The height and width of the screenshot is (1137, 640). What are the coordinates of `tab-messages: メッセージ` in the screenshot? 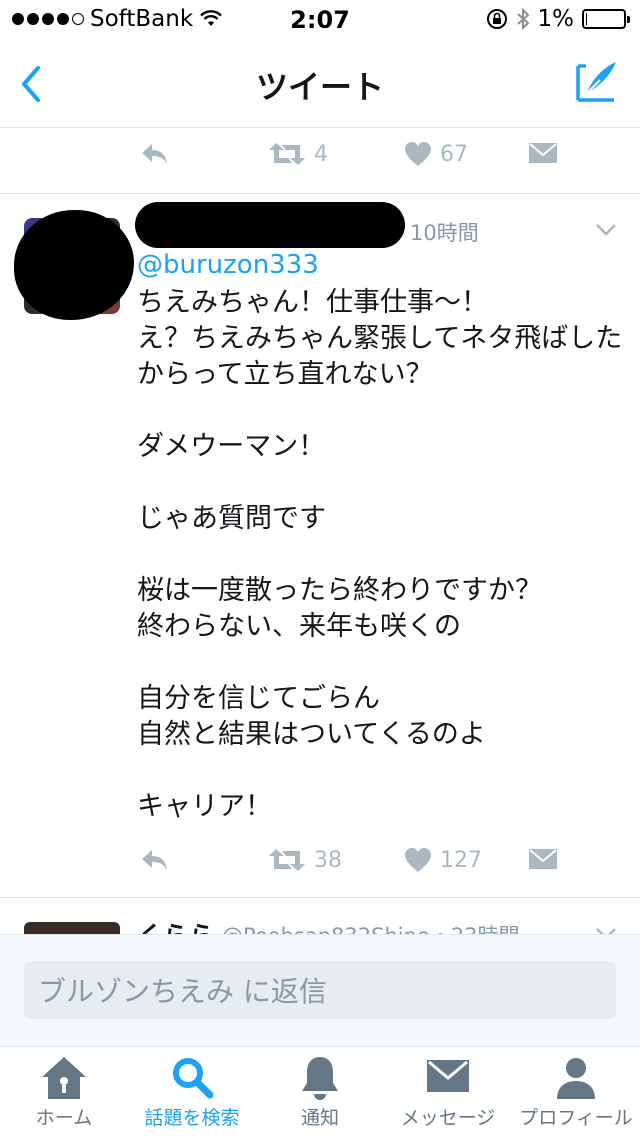 It's located at (448, 1092).